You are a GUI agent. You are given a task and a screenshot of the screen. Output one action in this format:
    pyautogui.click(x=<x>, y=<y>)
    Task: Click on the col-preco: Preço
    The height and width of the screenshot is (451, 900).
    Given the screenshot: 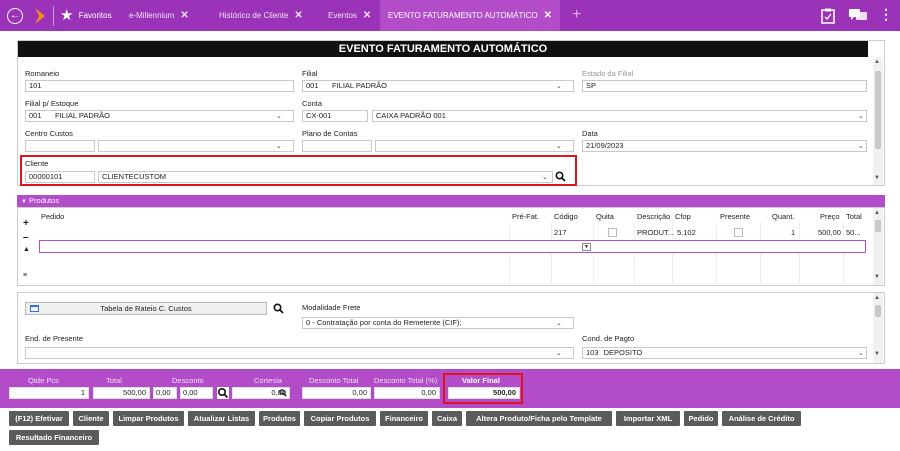 What is the action you would take?
    pyautogui.click(x=830, y=216)
    